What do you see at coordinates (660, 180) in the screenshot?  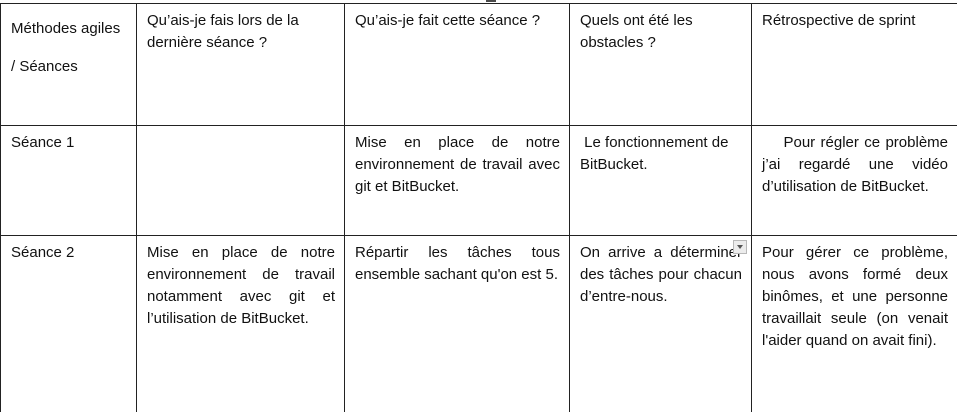 I see `cell-obstacles: Le fonctionnement de BitBucket.` at bounding box center [660, 180].